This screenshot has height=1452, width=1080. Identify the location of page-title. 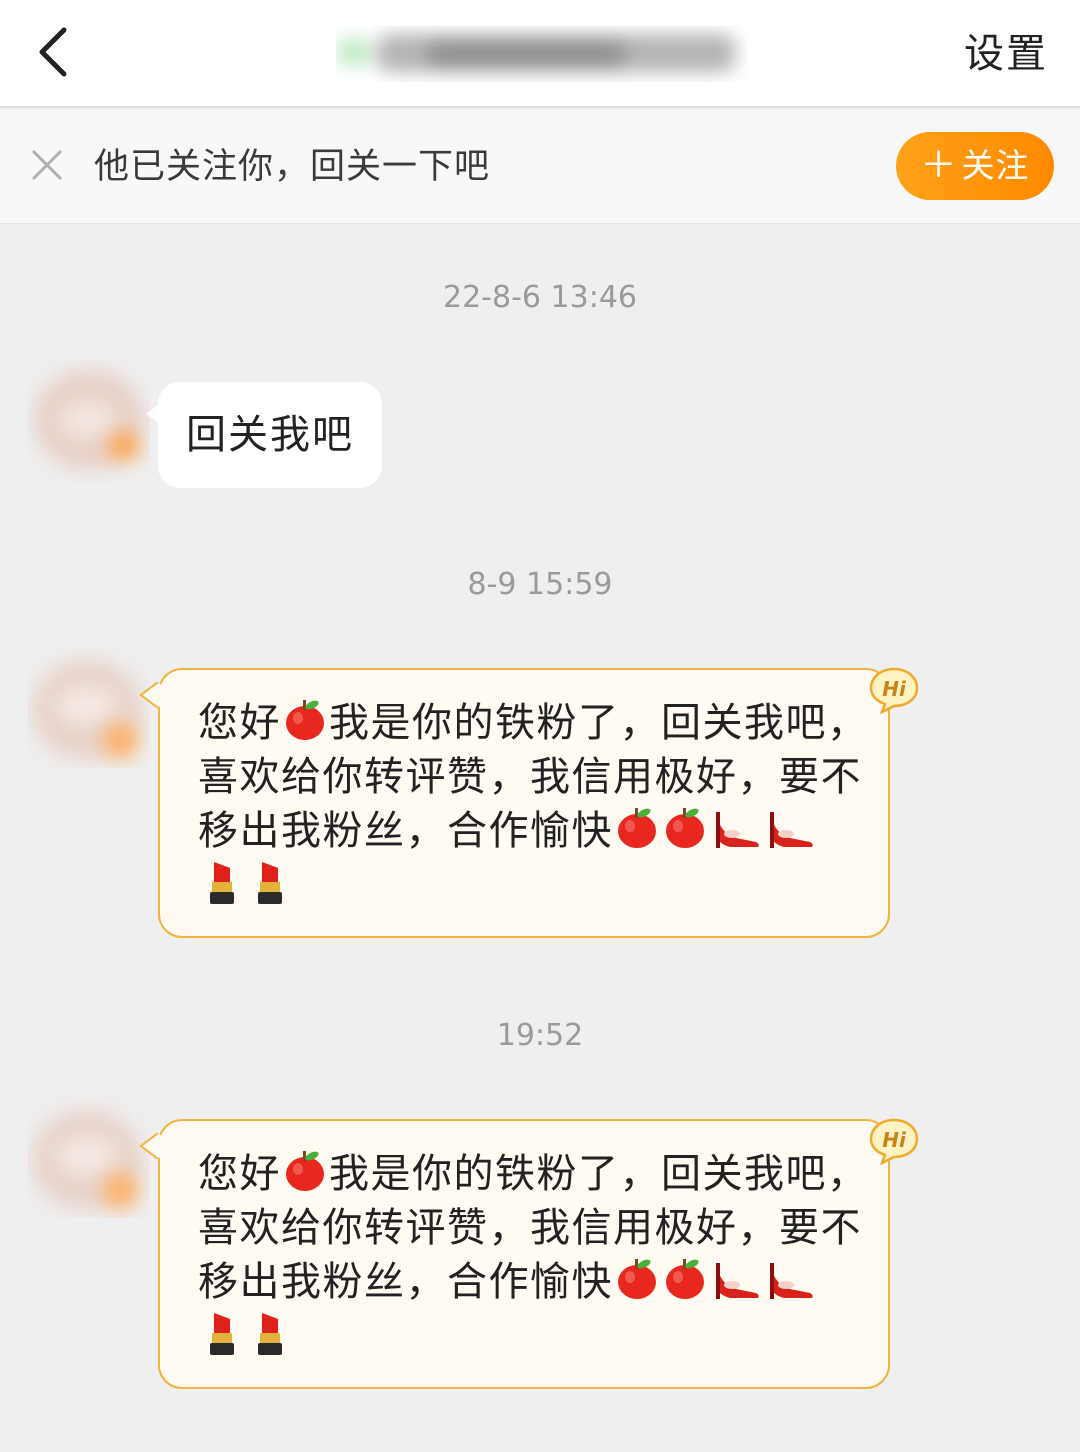
(542, 54).